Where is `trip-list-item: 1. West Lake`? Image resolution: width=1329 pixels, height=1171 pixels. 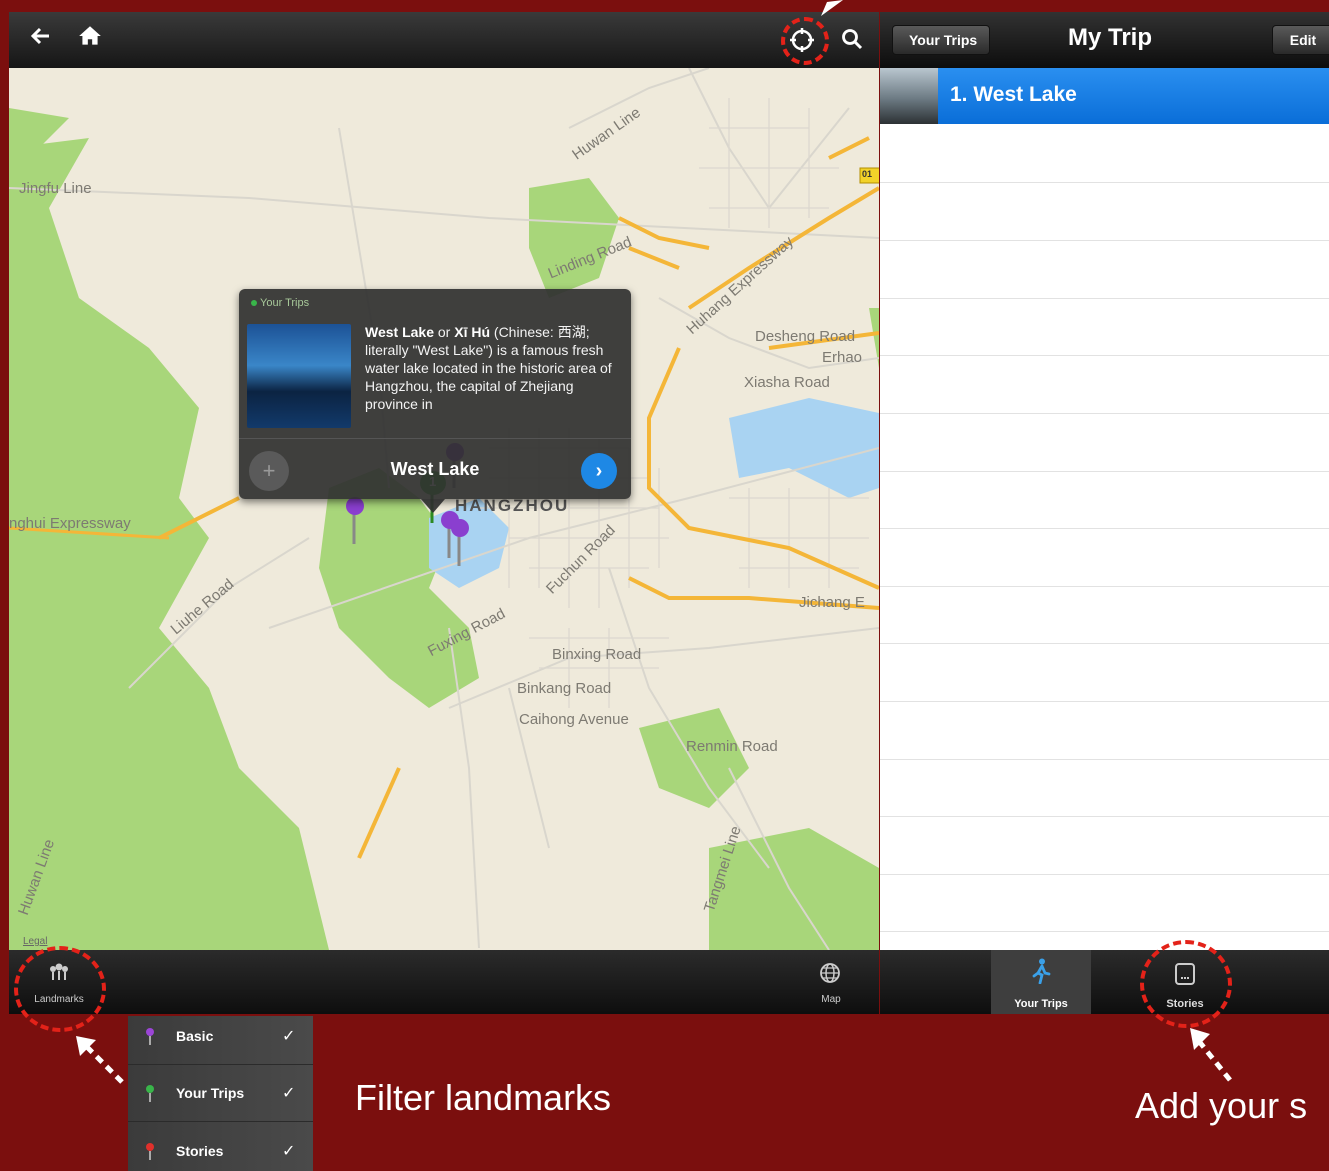
trip-list-item: 1. West Lake is located at coordinates (1104, 96).